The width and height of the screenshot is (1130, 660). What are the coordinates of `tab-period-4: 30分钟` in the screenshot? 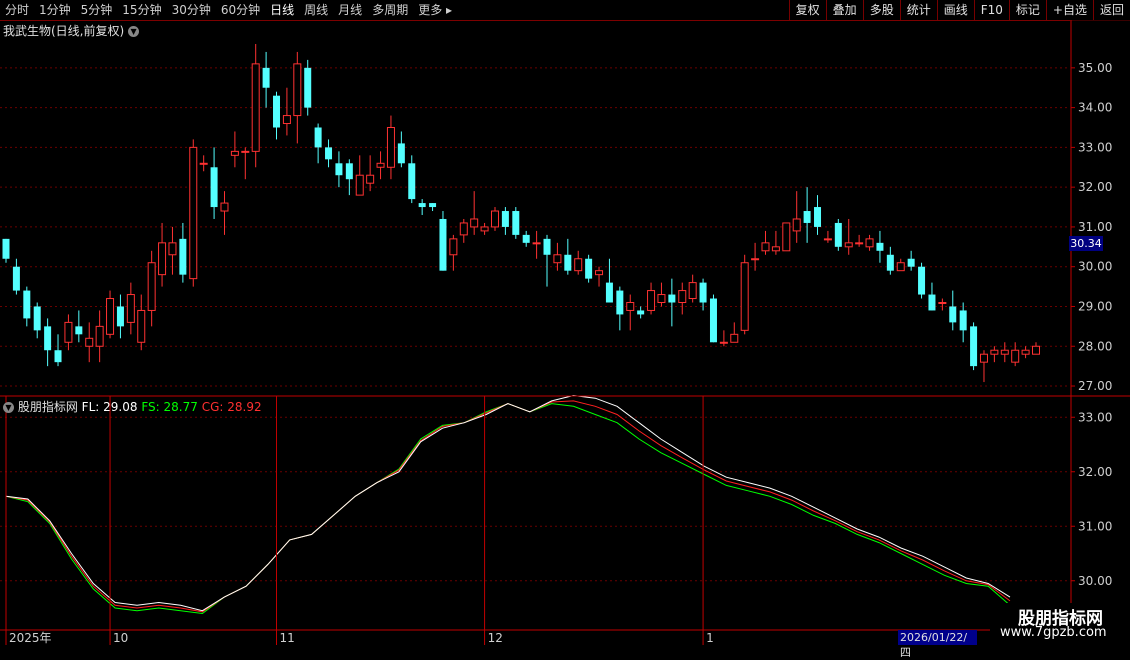 It's located at (191, 10).